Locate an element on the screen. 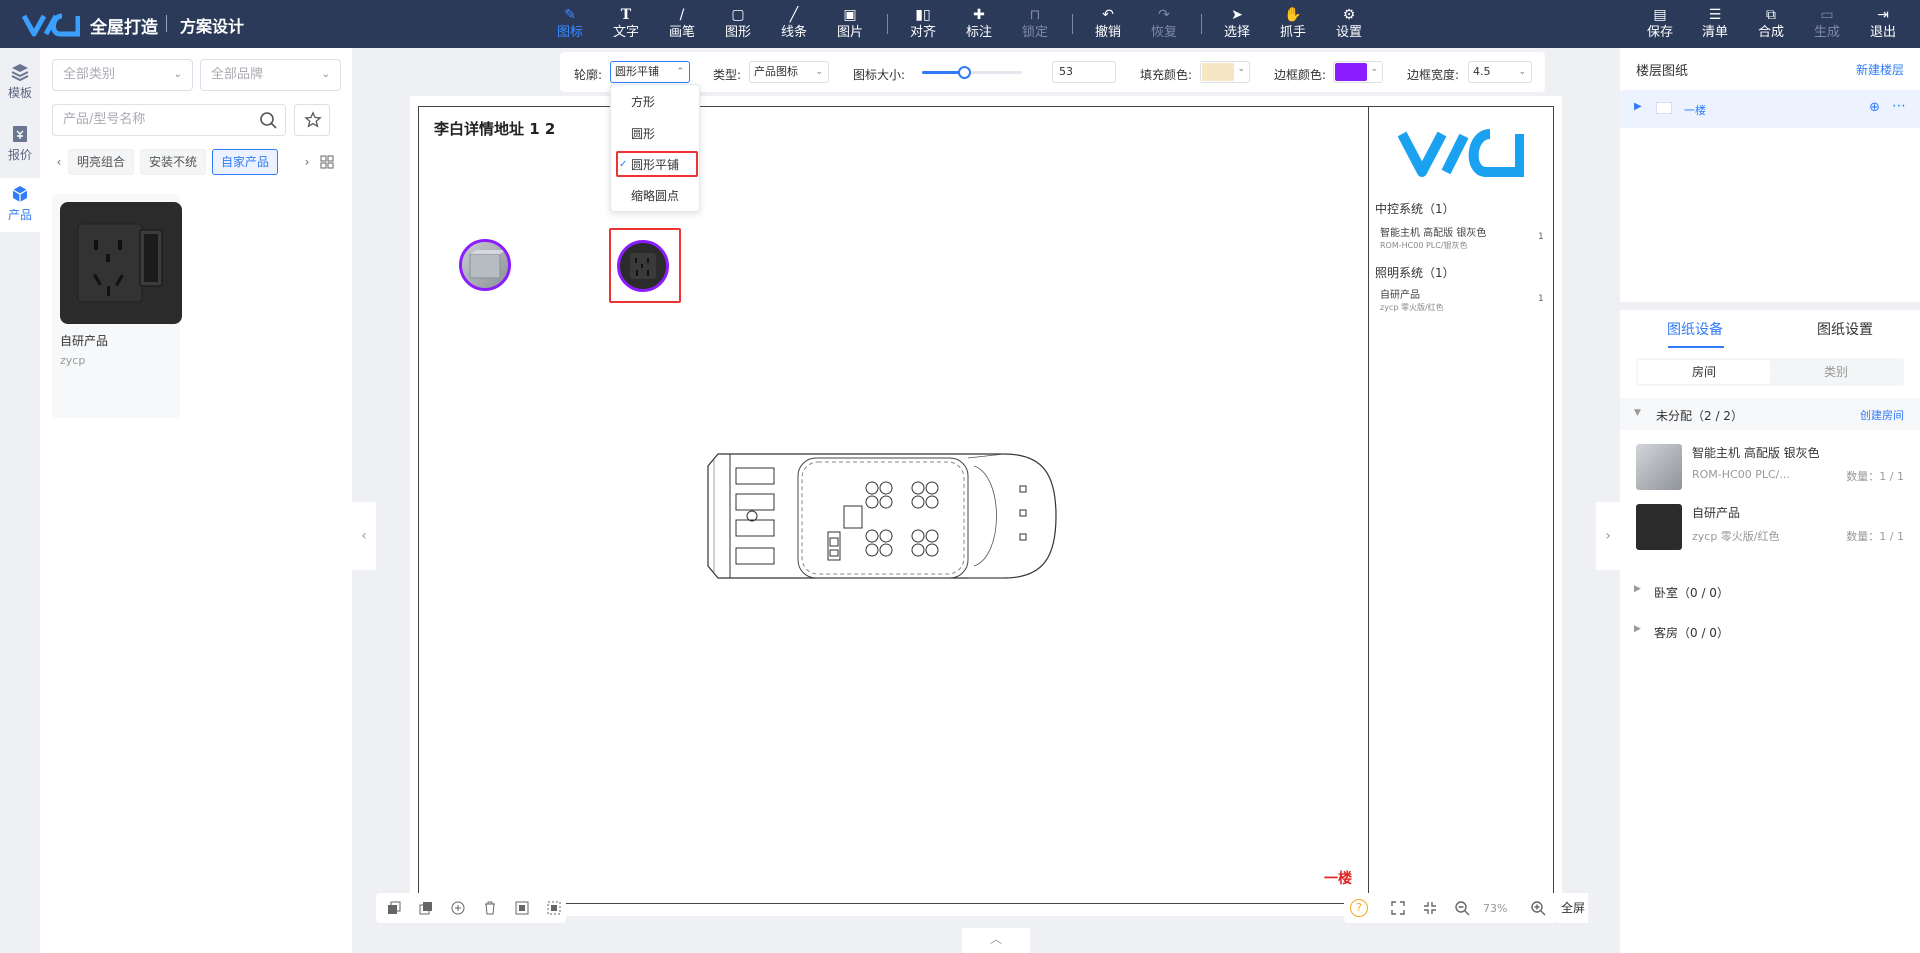 This screenshot has height=953, width=1920. grid-view-icon is located at coordinates (327, 162).